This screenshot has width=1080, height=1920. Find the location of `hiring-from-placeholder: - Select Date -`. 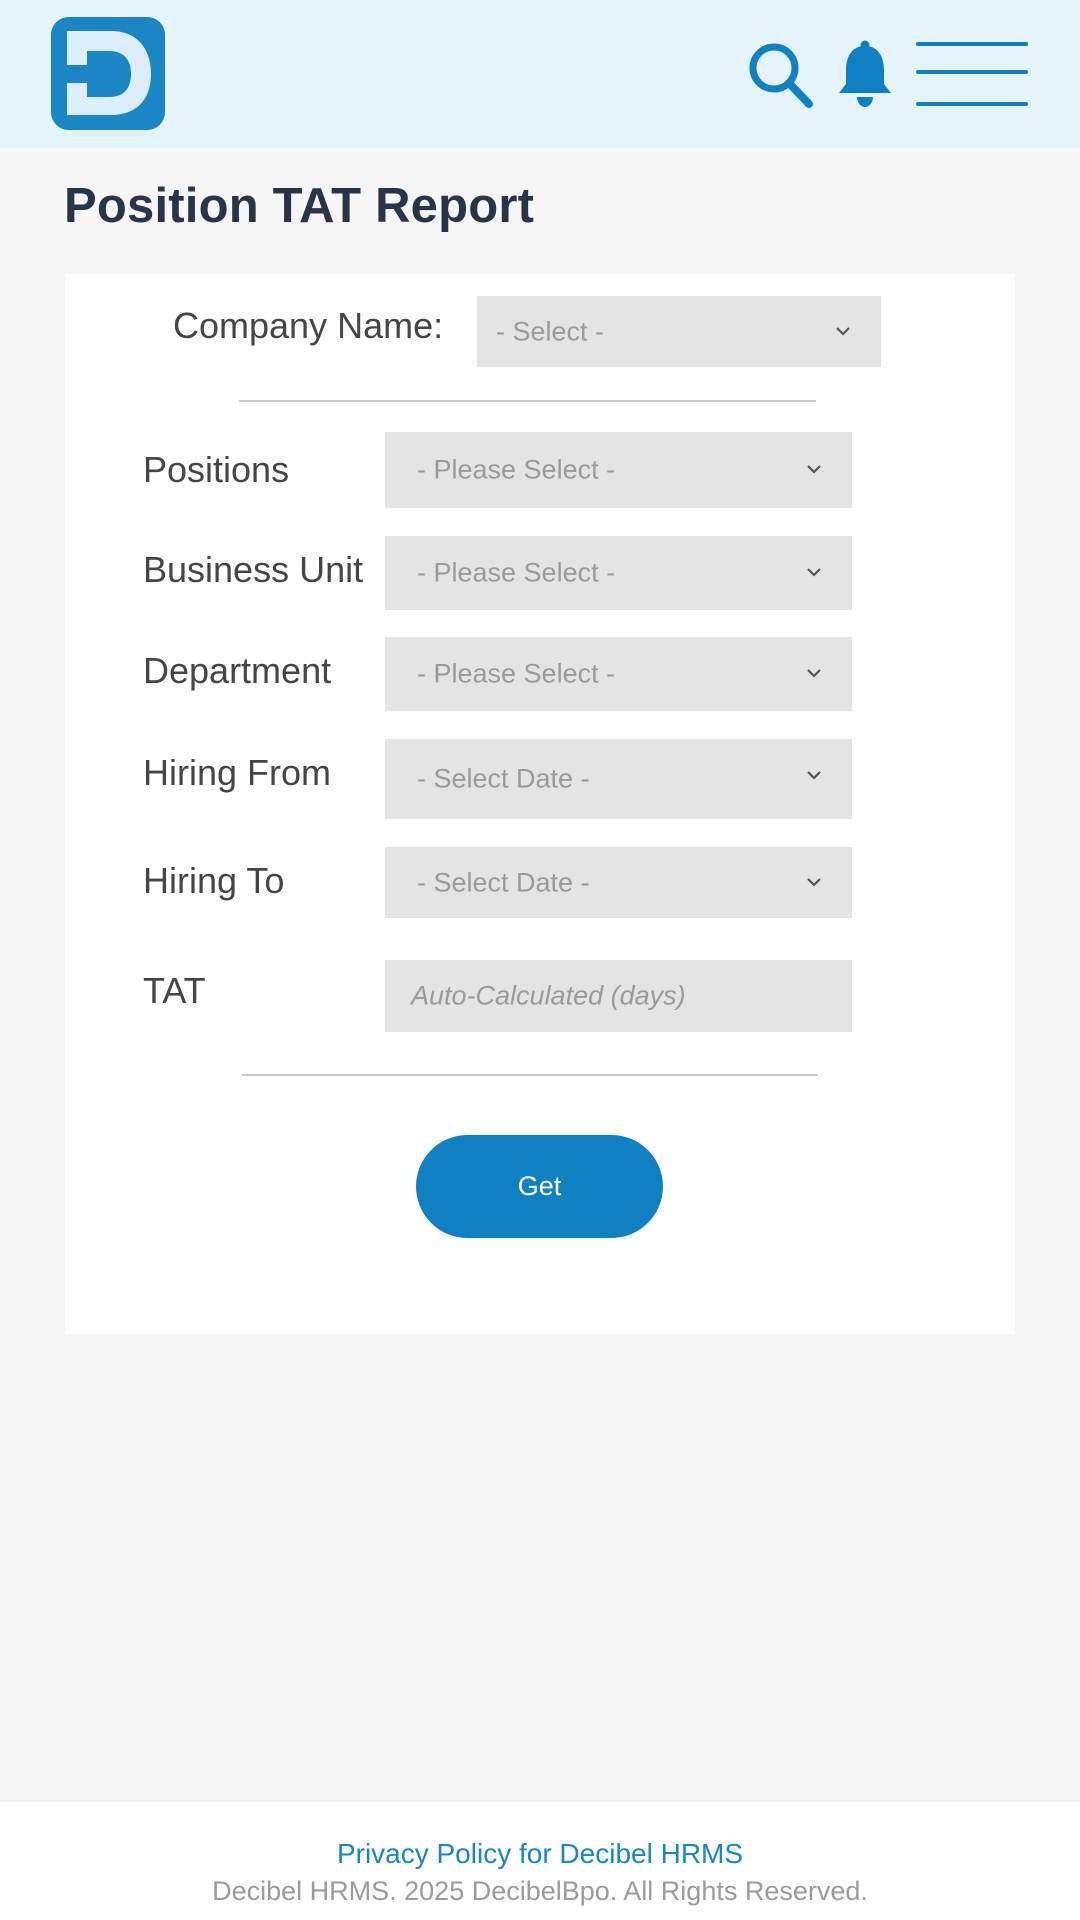

hiring-from-placeholder: - Select Date - is located at coordinates (503, 778).